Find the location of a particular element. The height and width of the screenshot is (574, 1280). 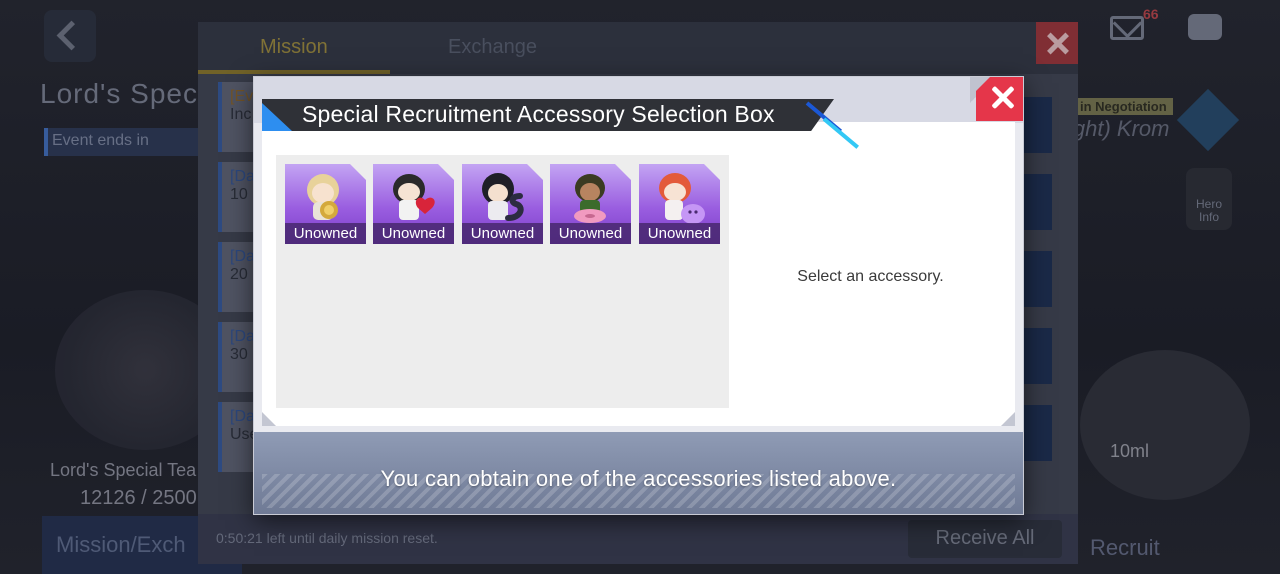

dark-haired-chibi-with-heart-icon is located at coordinates (414, 197).